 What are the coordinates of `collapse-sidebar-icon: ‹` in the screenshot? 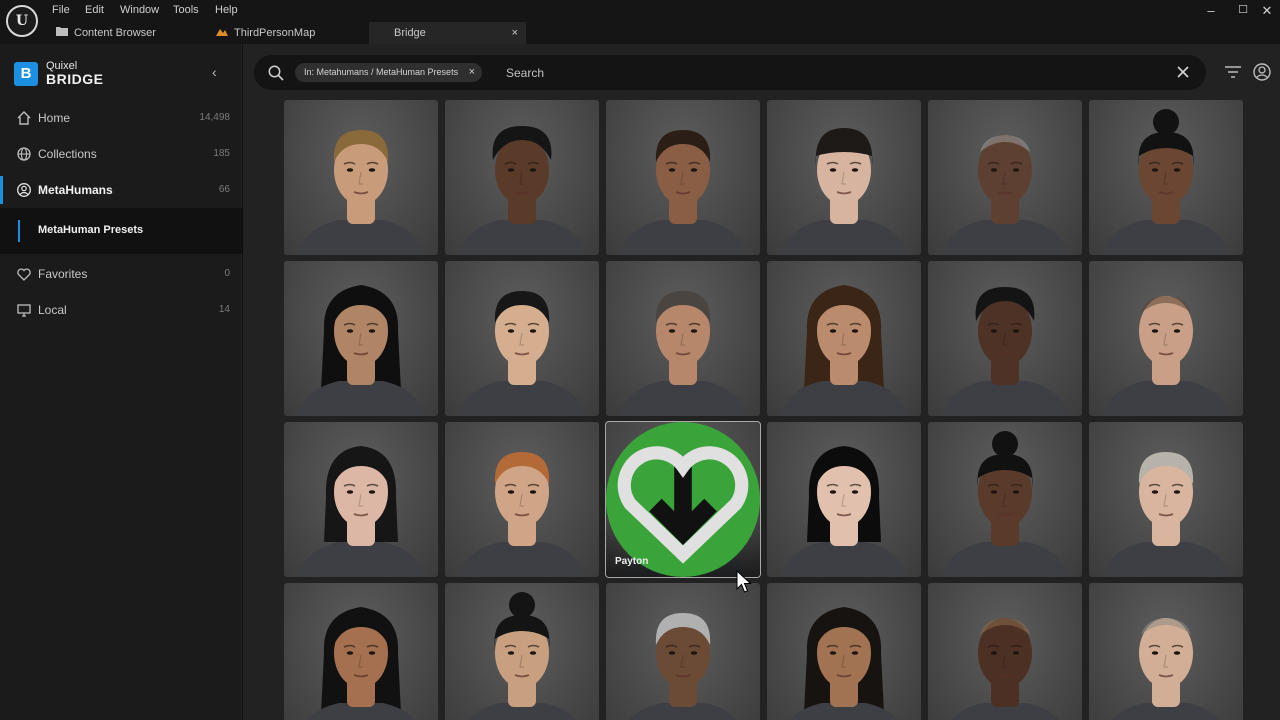 It's located at (214, 72).